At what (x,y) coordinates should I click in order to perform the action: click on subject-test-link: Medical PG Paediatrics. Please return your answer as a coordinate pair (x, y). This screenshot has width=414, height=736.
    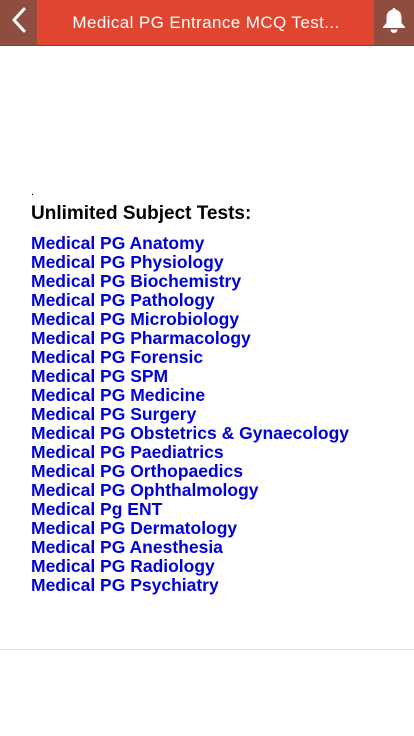
    Looking at the image, I should click on (190, 452).